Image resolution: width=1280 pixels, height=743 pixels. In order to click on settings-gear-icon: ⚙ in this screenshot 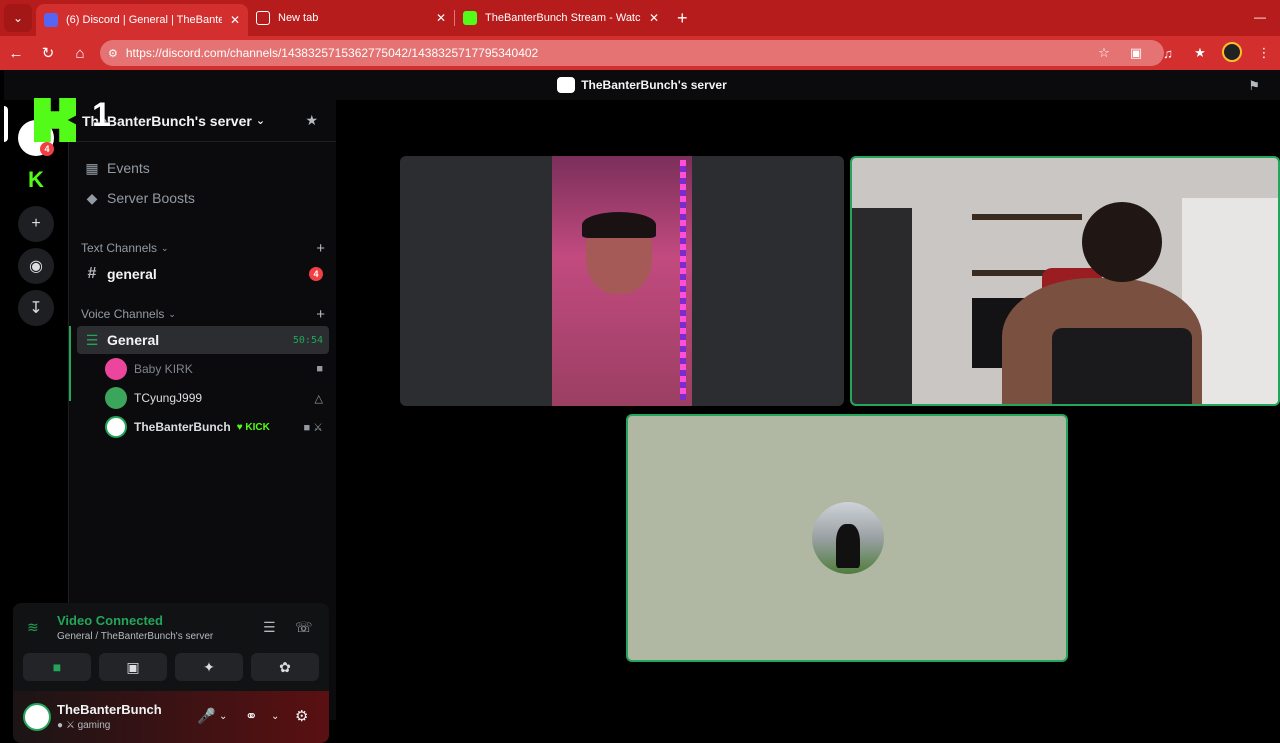, I will do `click(301, 716)`.